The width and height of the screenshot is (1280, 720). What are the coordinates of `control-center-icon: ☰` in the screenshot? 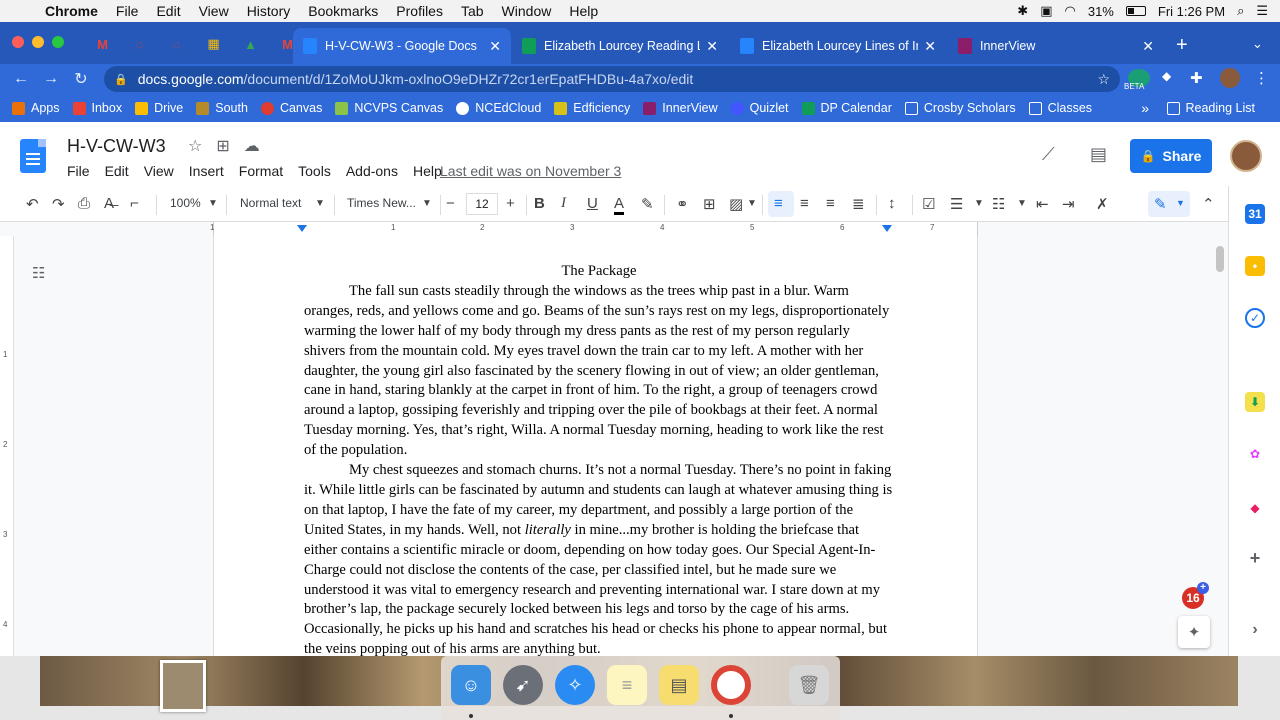 It's located at (1262, 11).